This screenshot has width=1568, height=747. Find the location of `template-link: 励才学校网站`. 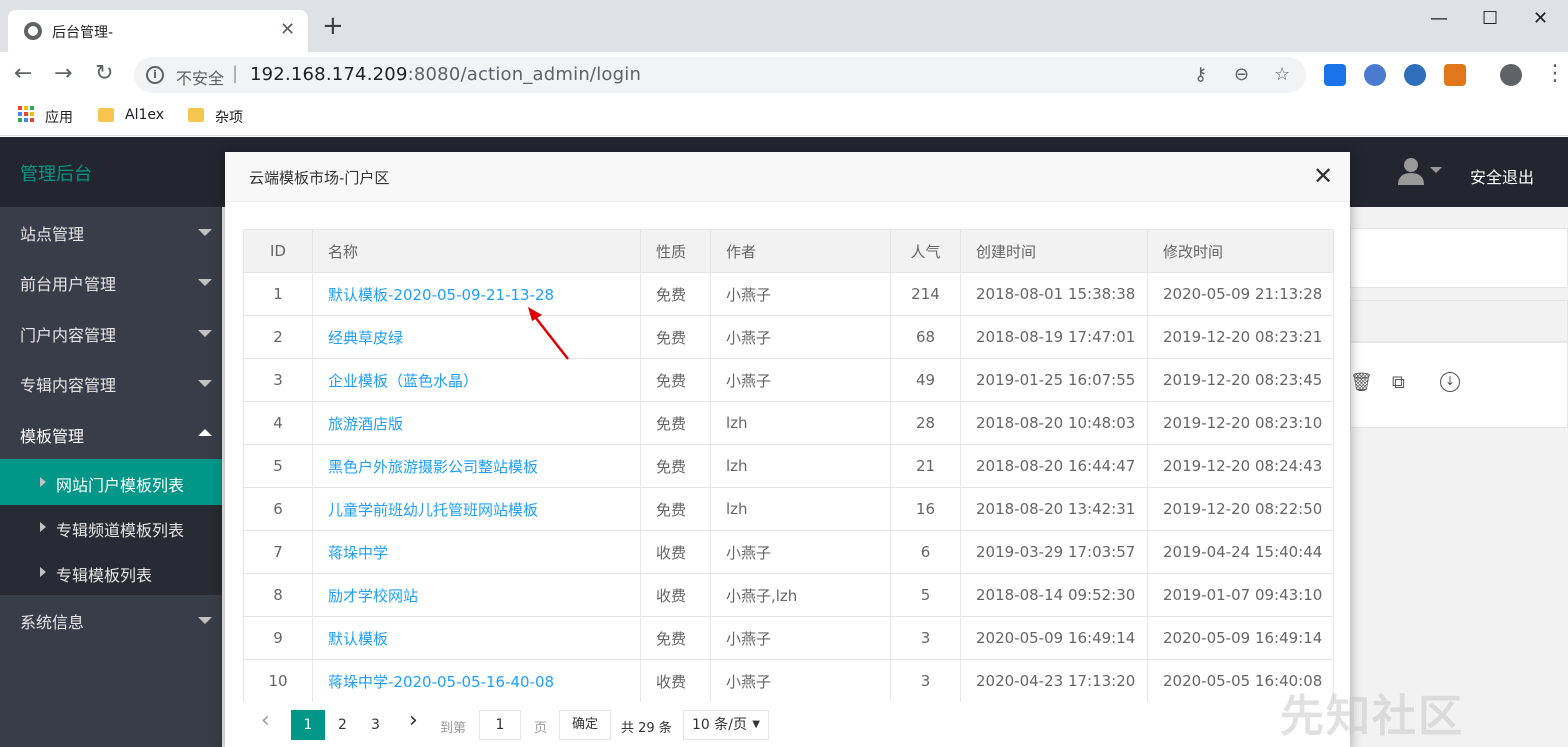

template-link: 励才学校网站 is located at coordinates (373, 596).